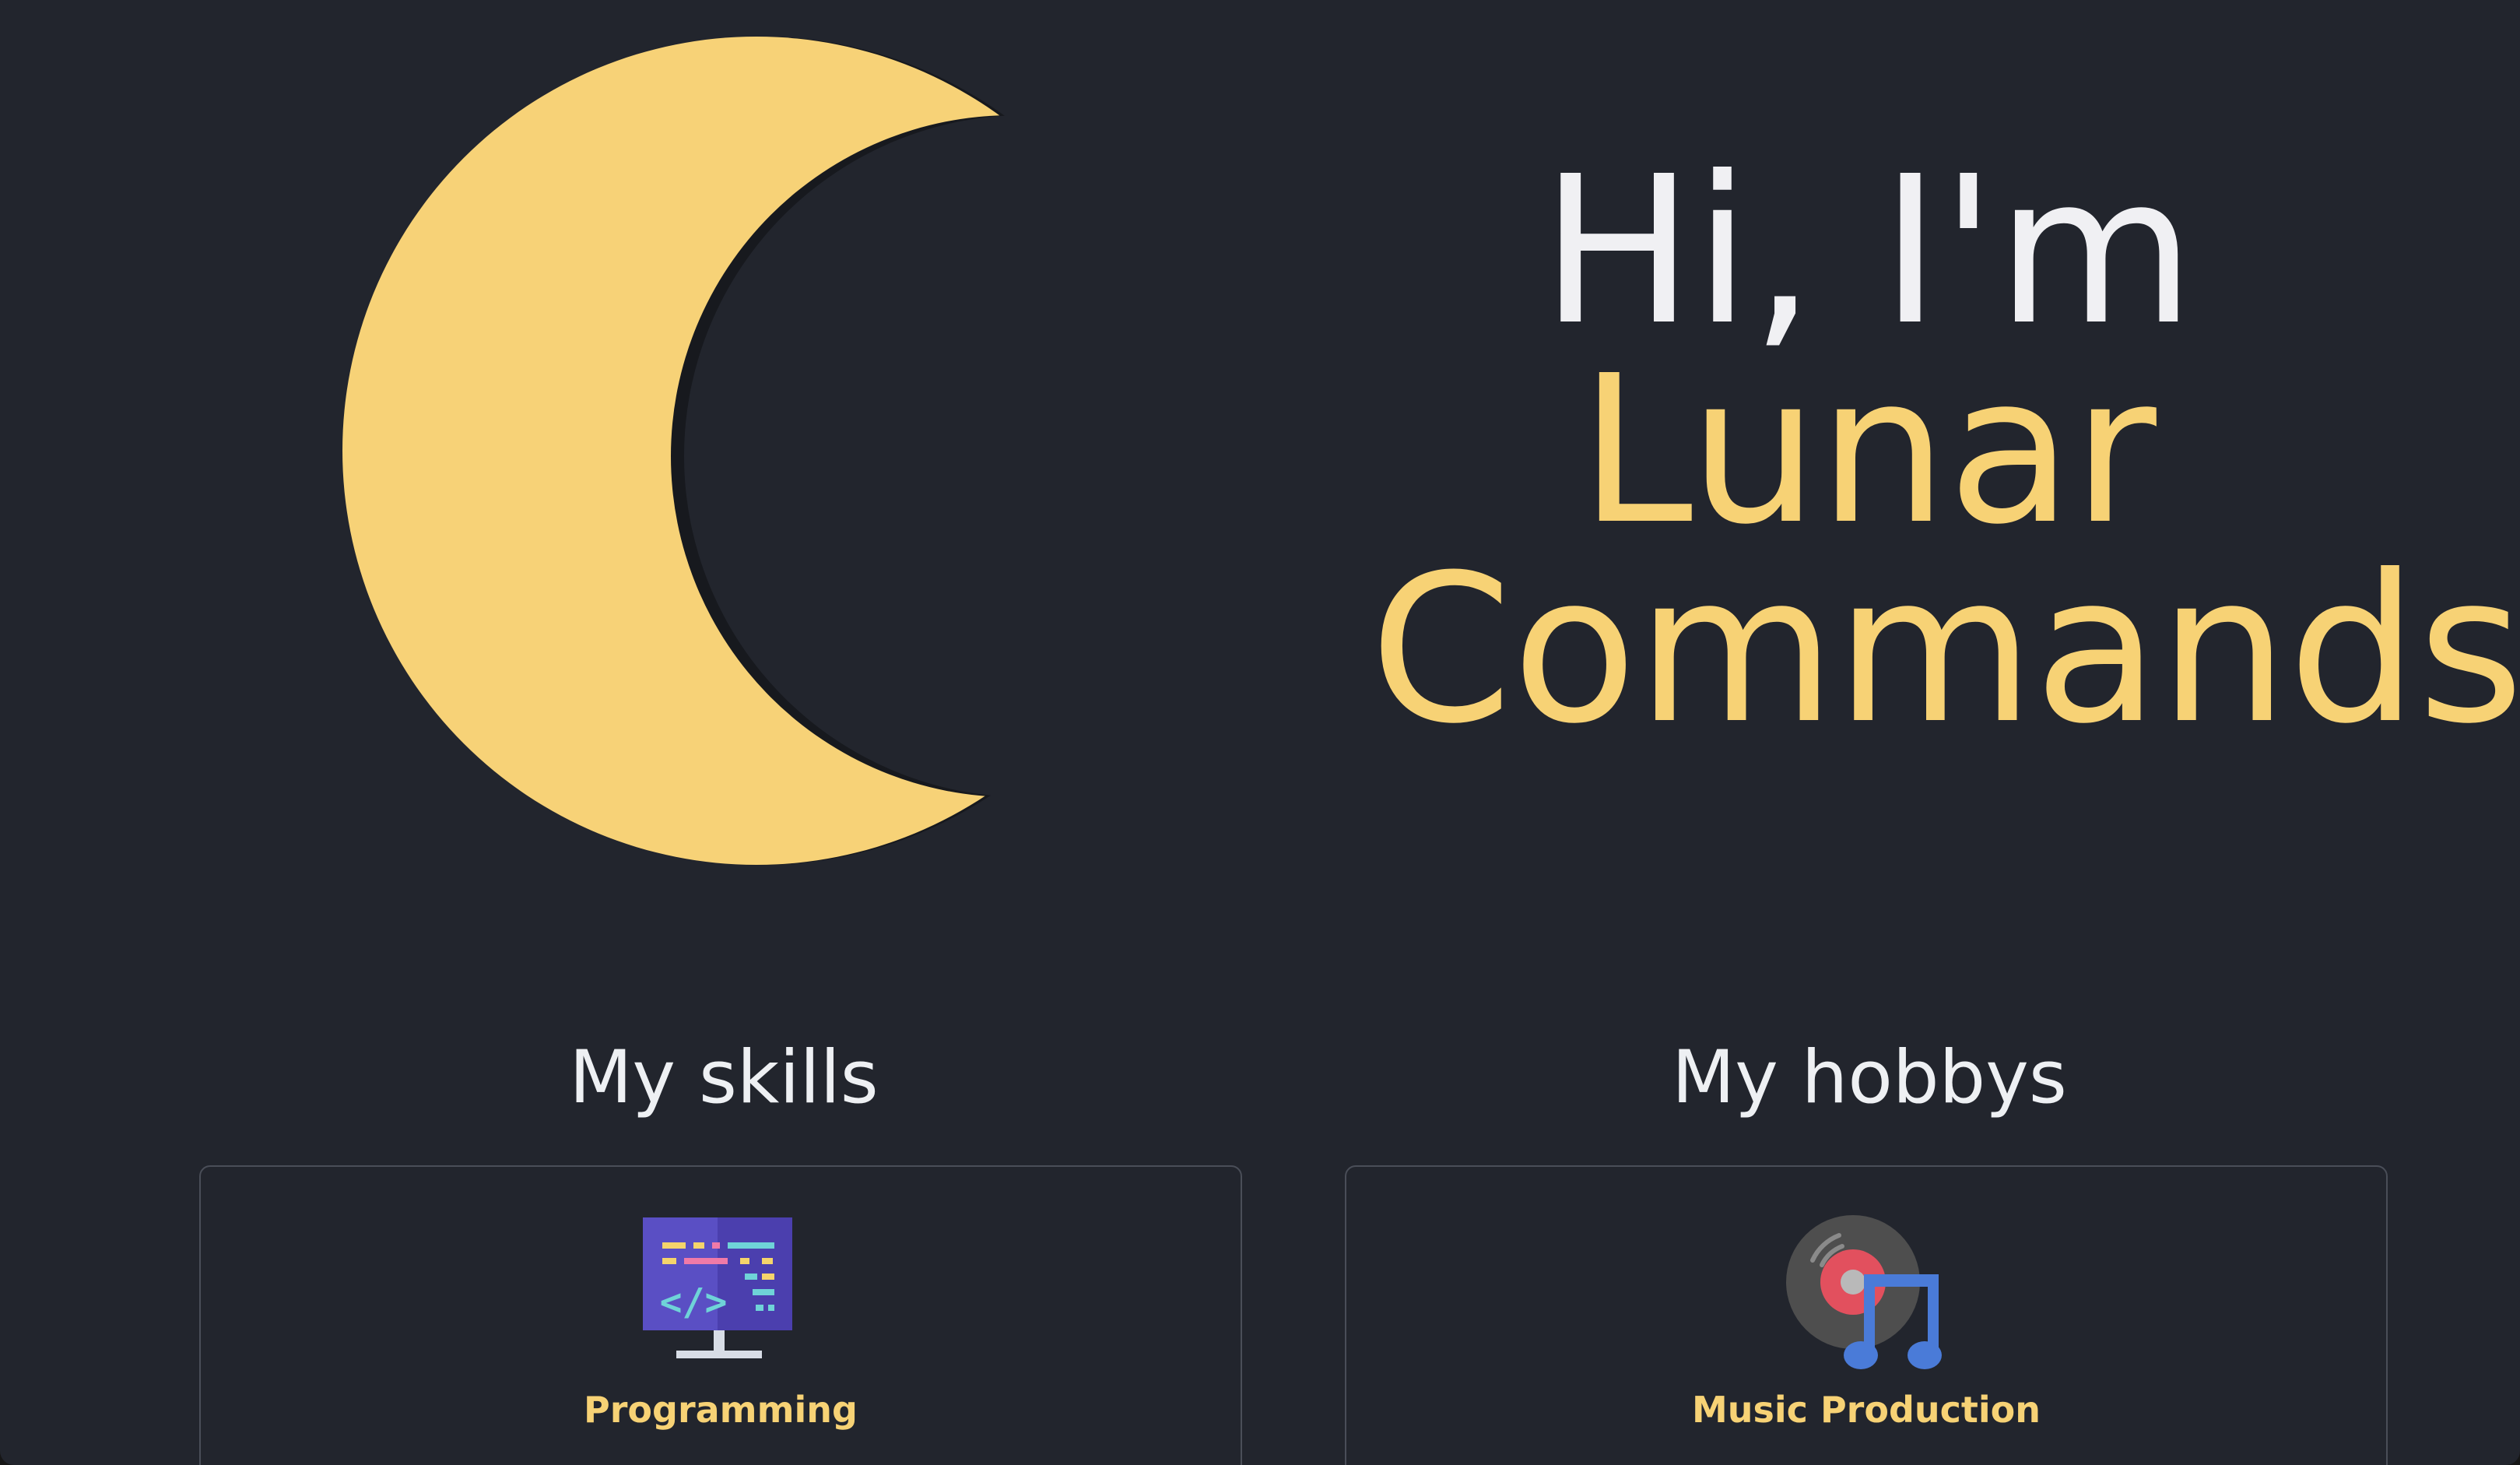 This screenshot has height=1465, width=2520. Describe the element at coordinates (1867, 251) in the screenshot. I see `hero-greeting: Hi, I'm` at that location.